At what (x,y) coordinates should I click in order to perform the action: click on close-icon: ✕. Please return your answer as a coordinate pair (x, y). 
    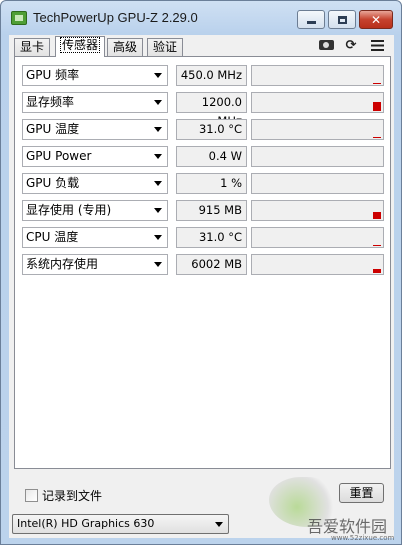
    Looking at the image, I should click on (376, 19).